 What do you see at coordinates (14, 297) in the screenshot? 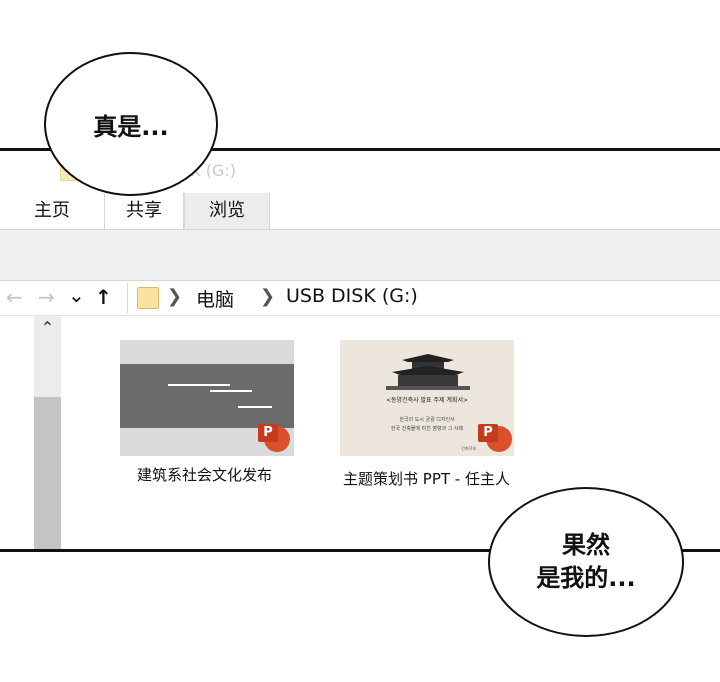
I see `back-arrow-icon: ←` at bounding box center [14, 297].